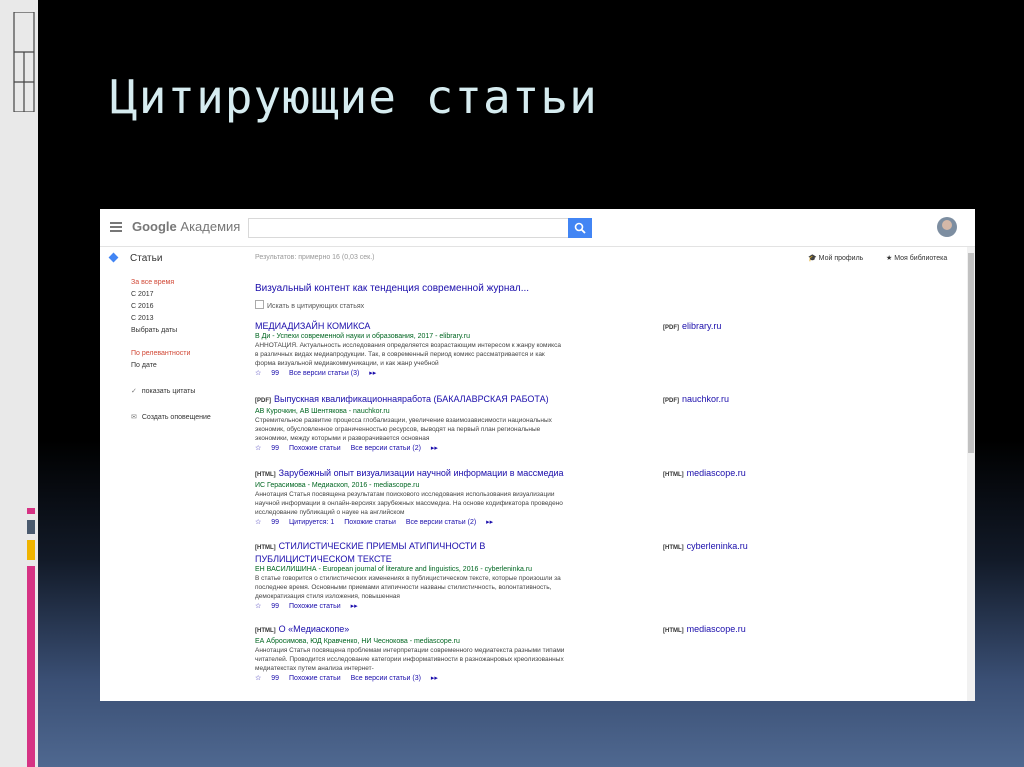 This screenshot has width=1024, height=767. What do you see at coordinates (311, 522) in the screenshot?
I see `cited-by-link: Цитируется: 1` at bounding box center [311, 522].